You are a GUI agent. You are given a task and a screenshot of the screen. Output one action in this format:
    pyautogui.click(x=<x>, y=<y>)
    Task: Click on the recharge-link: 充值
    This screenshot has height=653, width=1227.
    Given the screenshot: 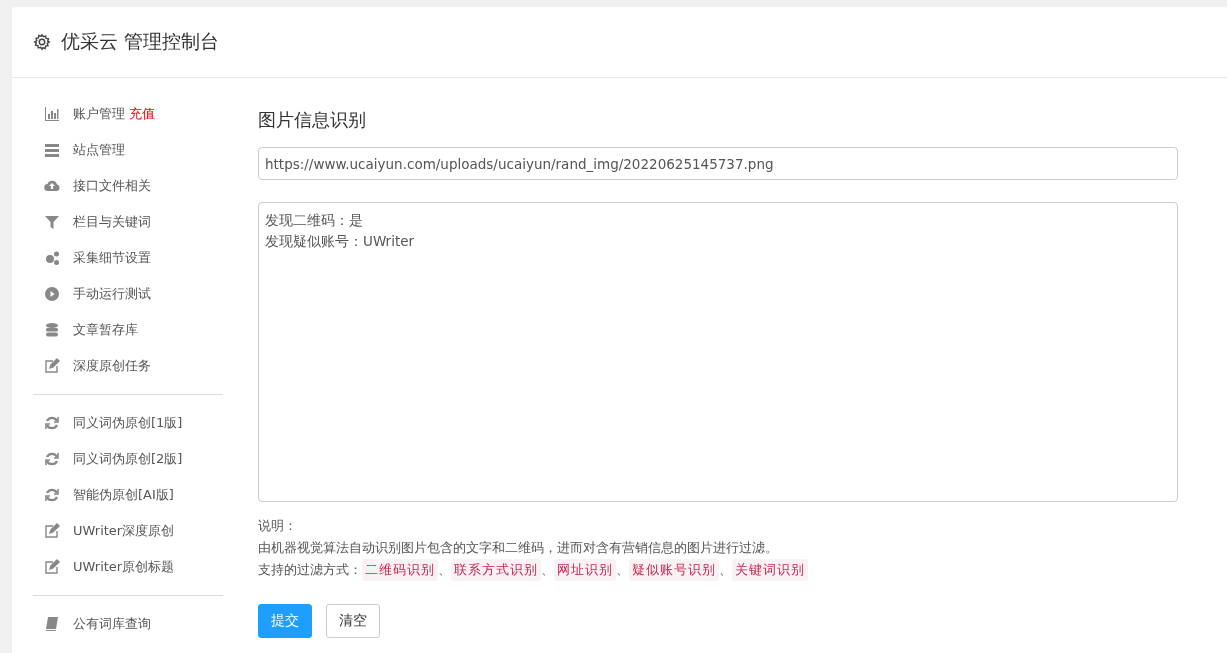 What is the action you would take?
    pyautogui.click(x=142, y=114)
    